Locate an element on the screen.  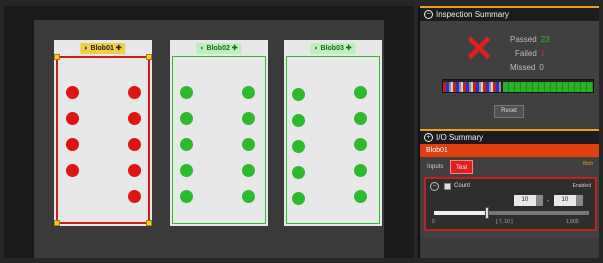
failed-stat: Failed 1 is located at coordinates (530, 53).